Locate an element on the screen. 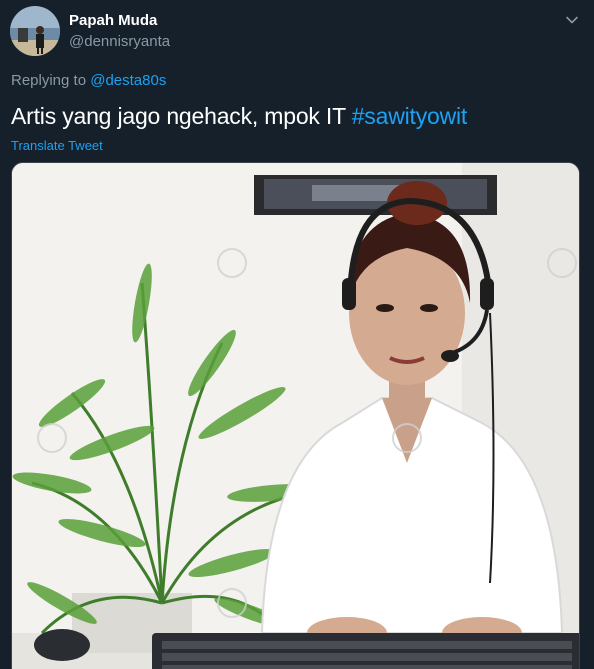 Image resolution: width=594 pixels, height=669 pixels. translate-tweet-link: Translate Tweet is located at coordinates (57, 145).